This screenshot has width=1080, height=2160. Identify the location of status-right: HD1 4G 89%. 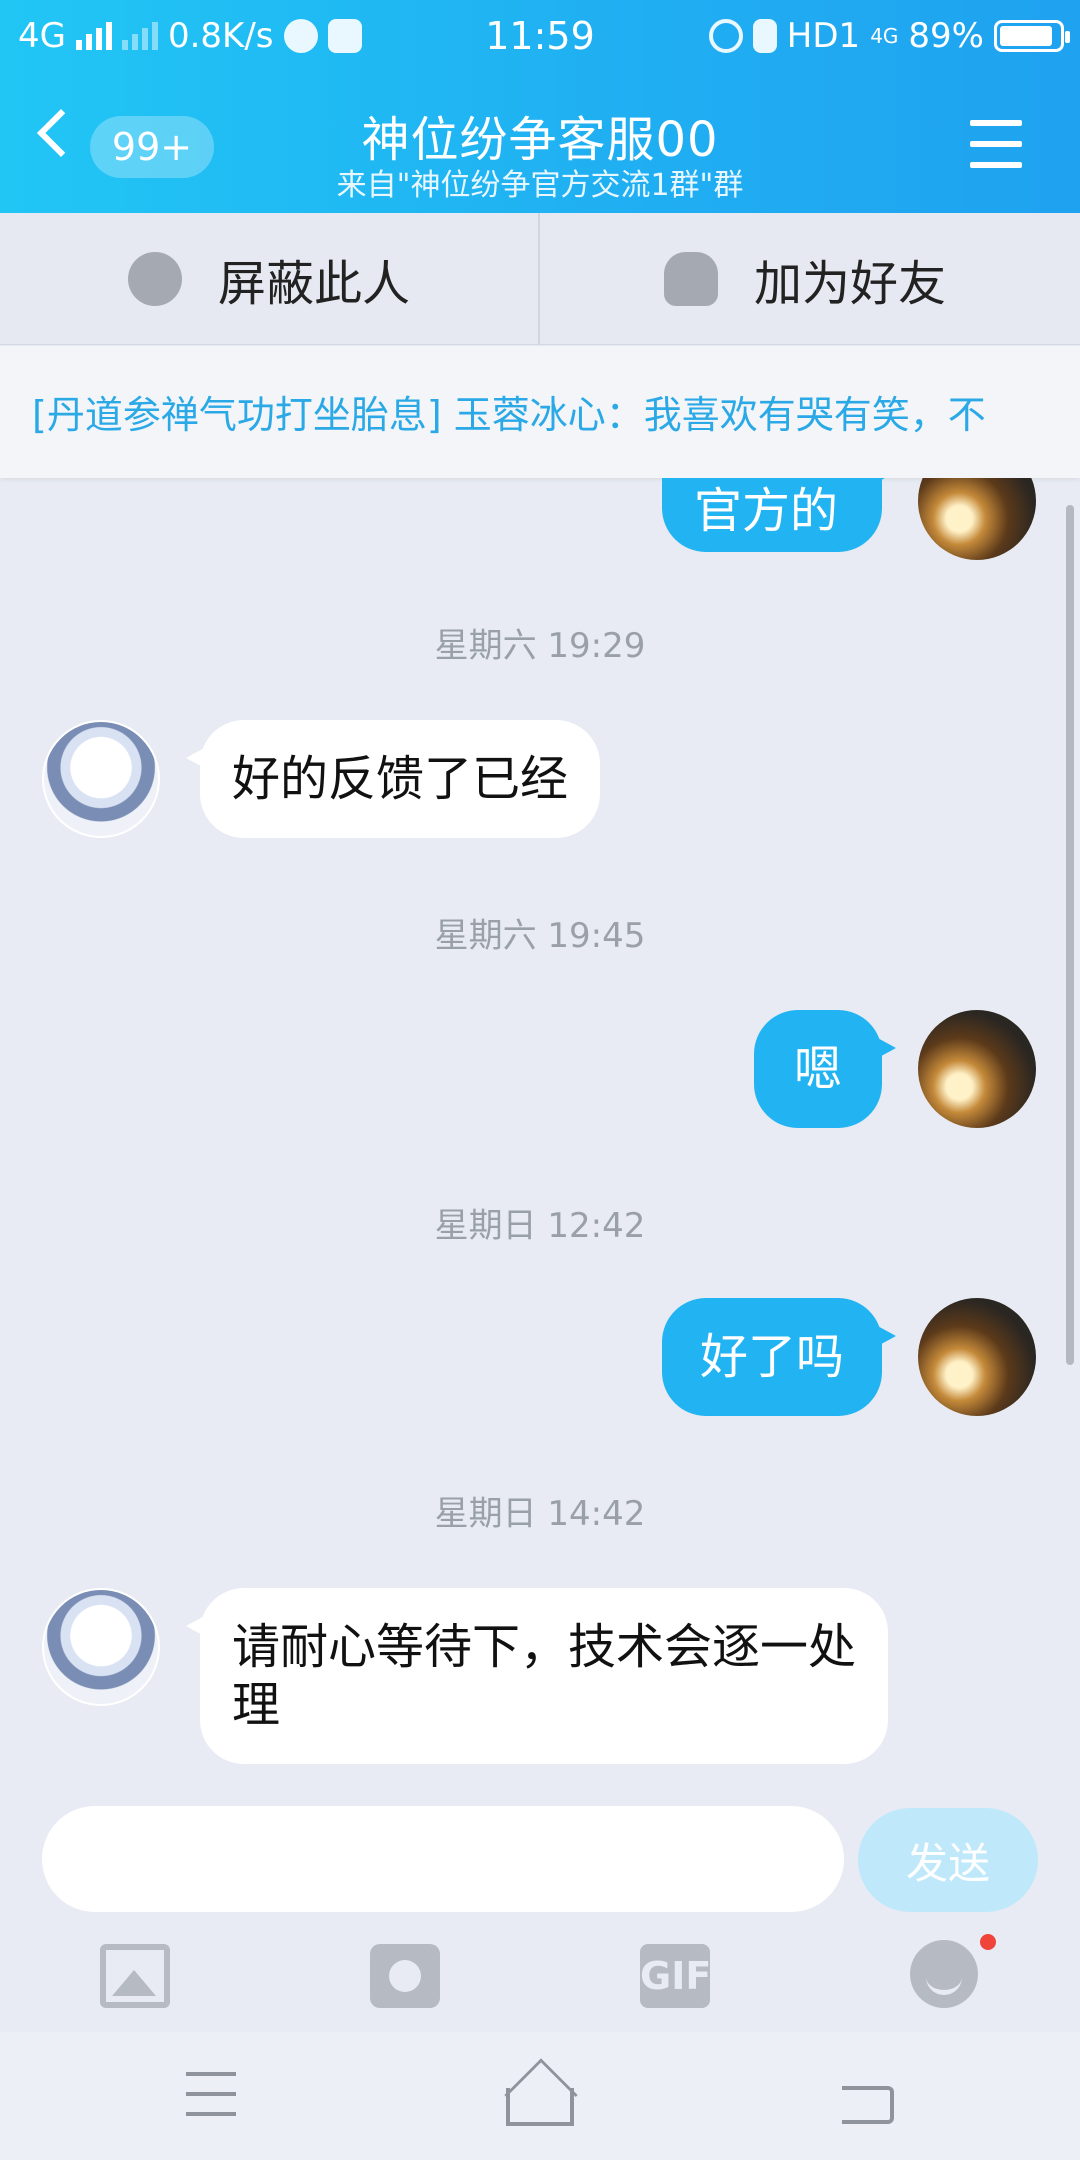
(889, 36).